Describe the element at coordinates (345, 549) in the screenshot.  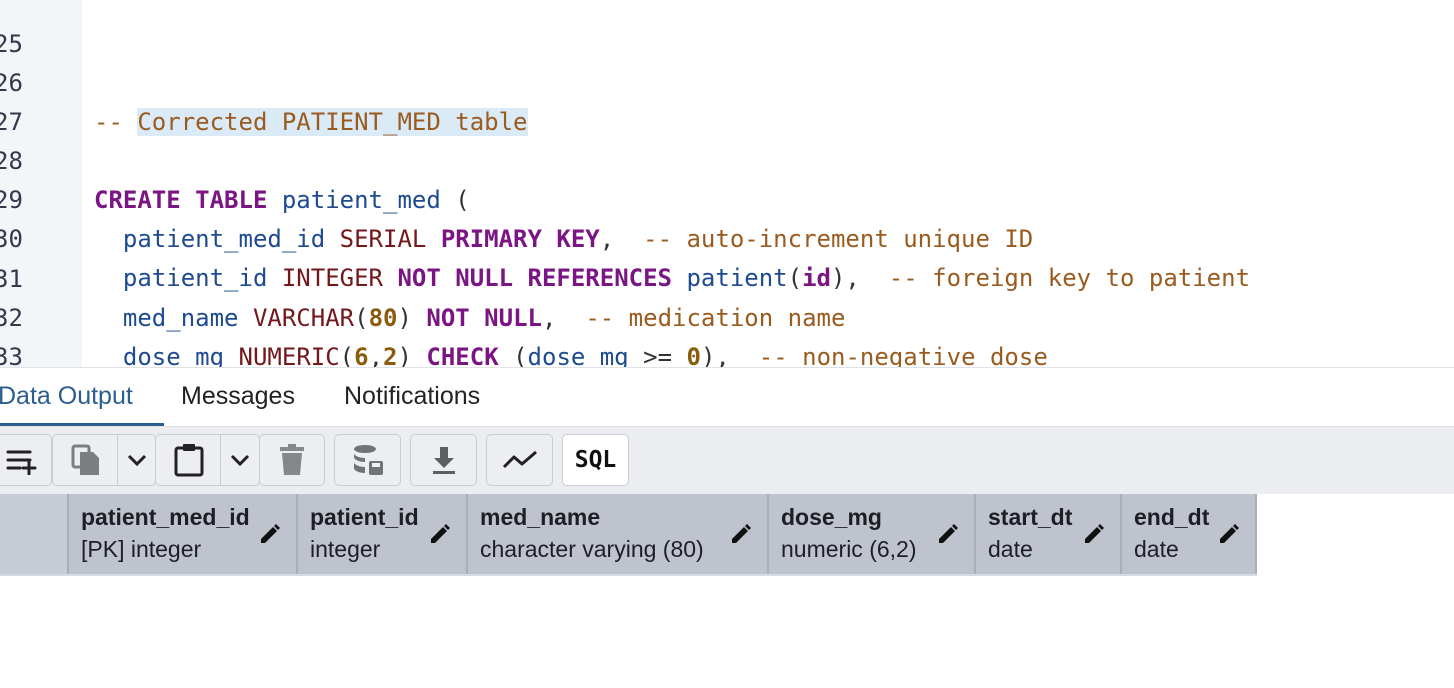
I see `column-type: integer` at that location.